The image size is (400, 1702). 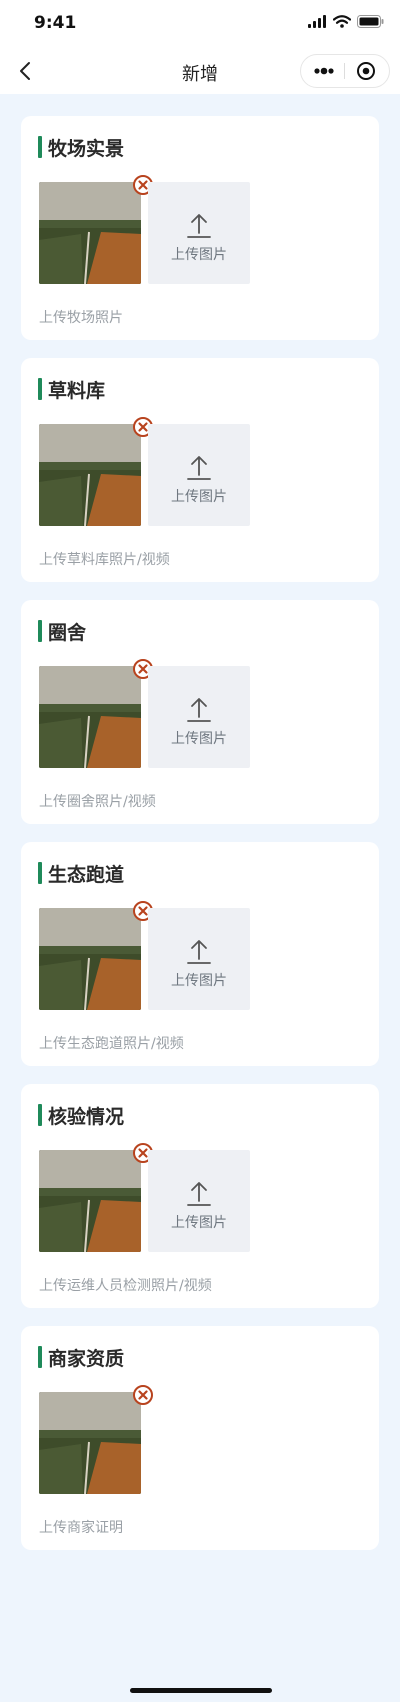 I want to click on upload-hint: 上传商家证明, so click(x=81, y=1528).